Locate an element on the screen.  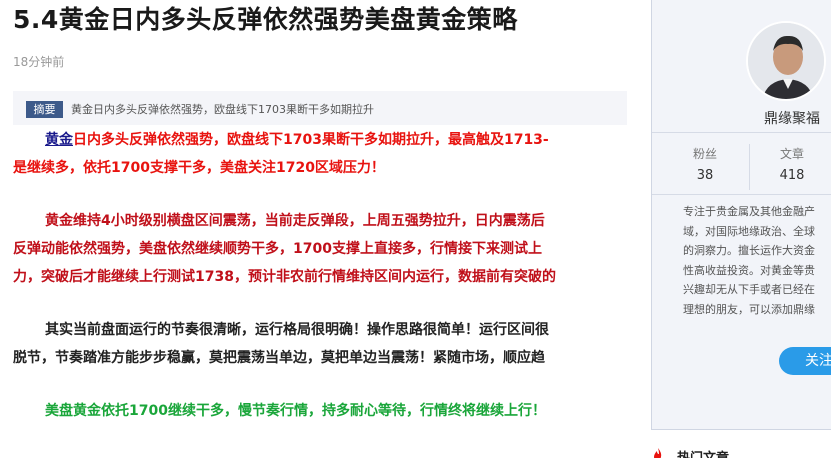
bio-line: 理想的朋友，可以添加鼎缘 is located at coordinates (749, 309).